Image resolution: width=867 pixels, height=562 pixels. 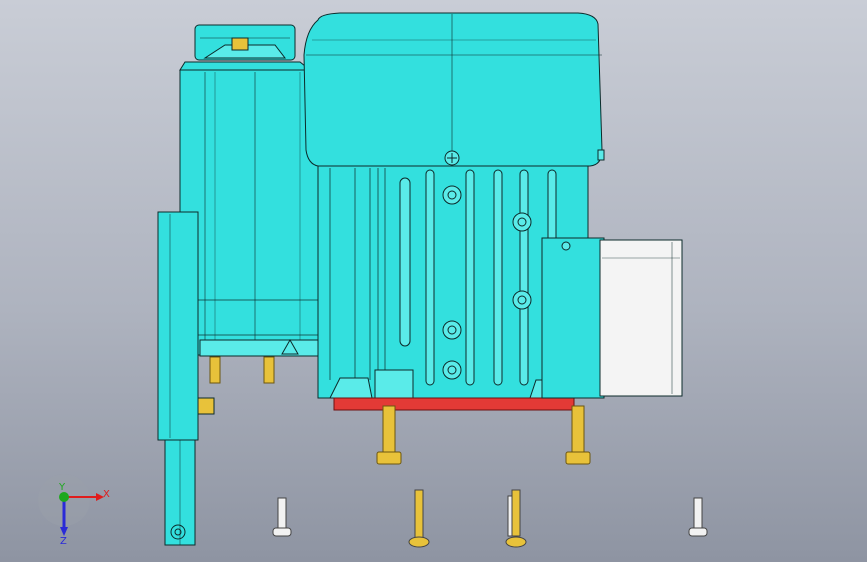 What do you see at coordinates (490, 518) in the screenshot?
I see `loose-screws` at bounding box center [490, 518].